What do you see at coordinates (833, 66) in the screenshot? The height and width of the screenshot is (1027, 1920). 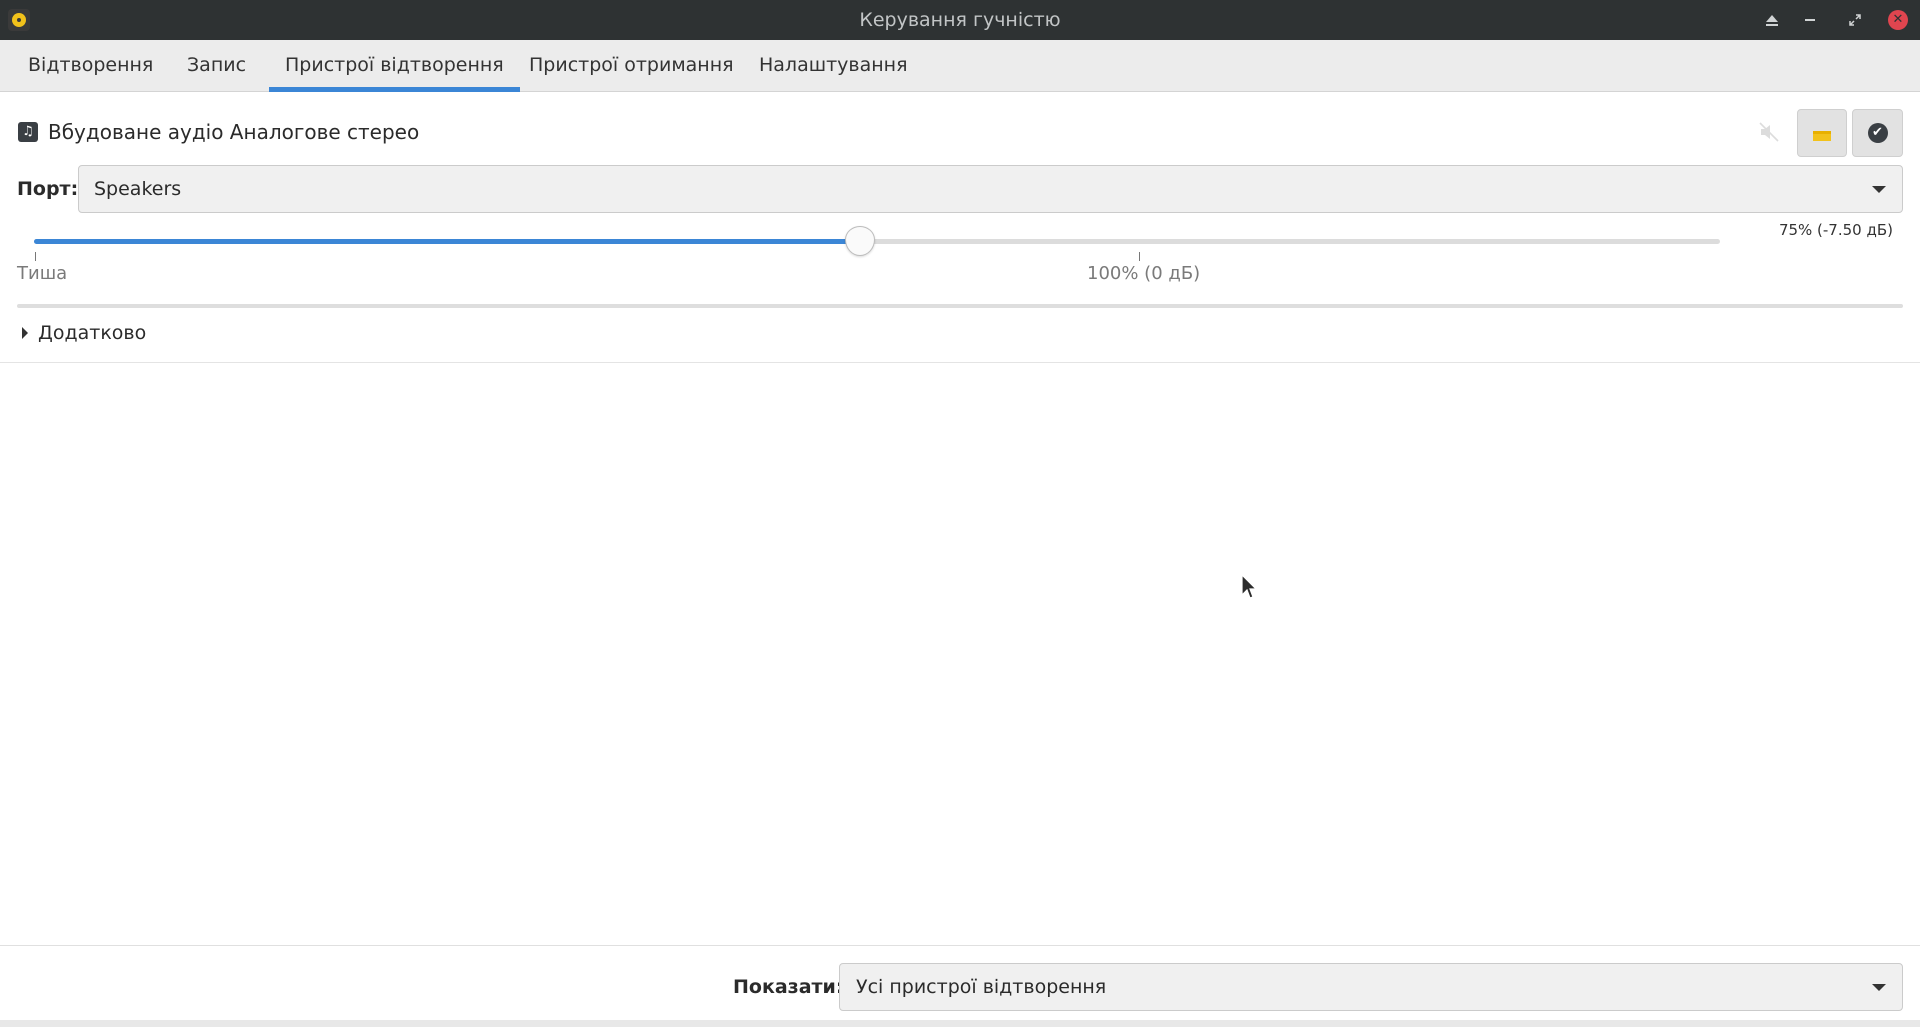 I see `tab-configuration: Налаштування` at bounding box center [833, 66].